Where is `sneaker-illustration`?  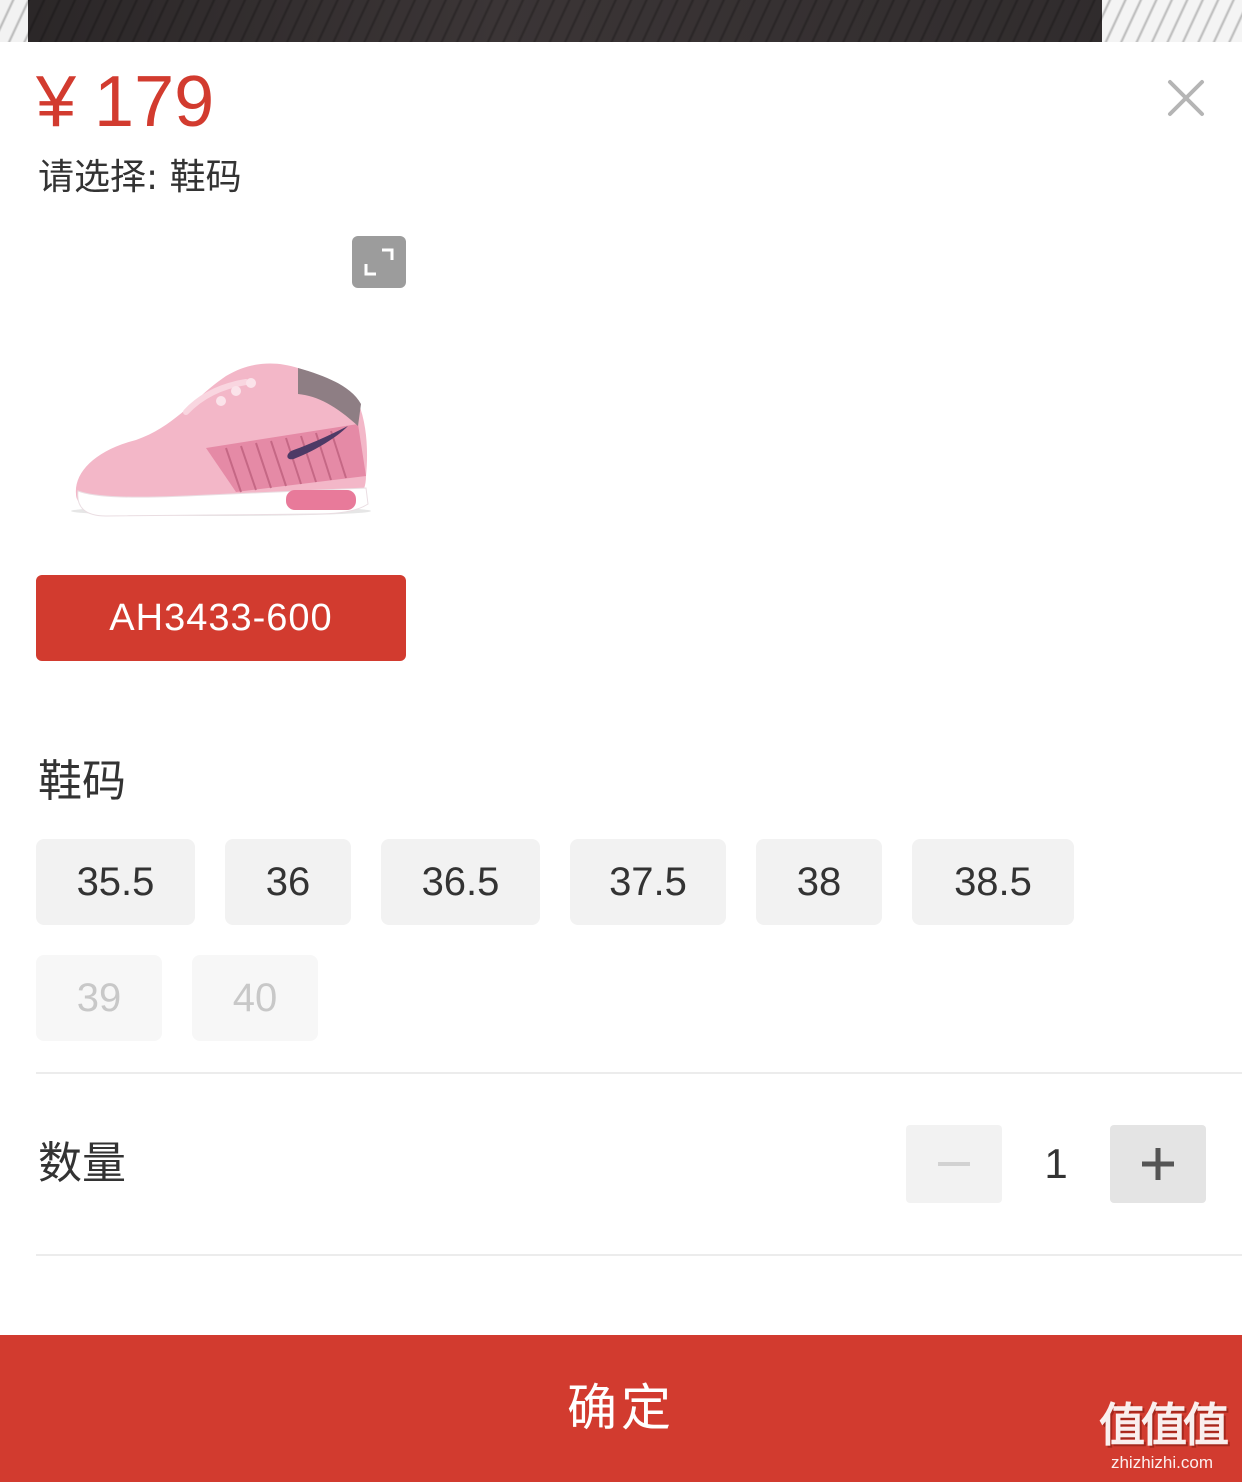
sneaker-illustration is located at coordinates (221, 440).